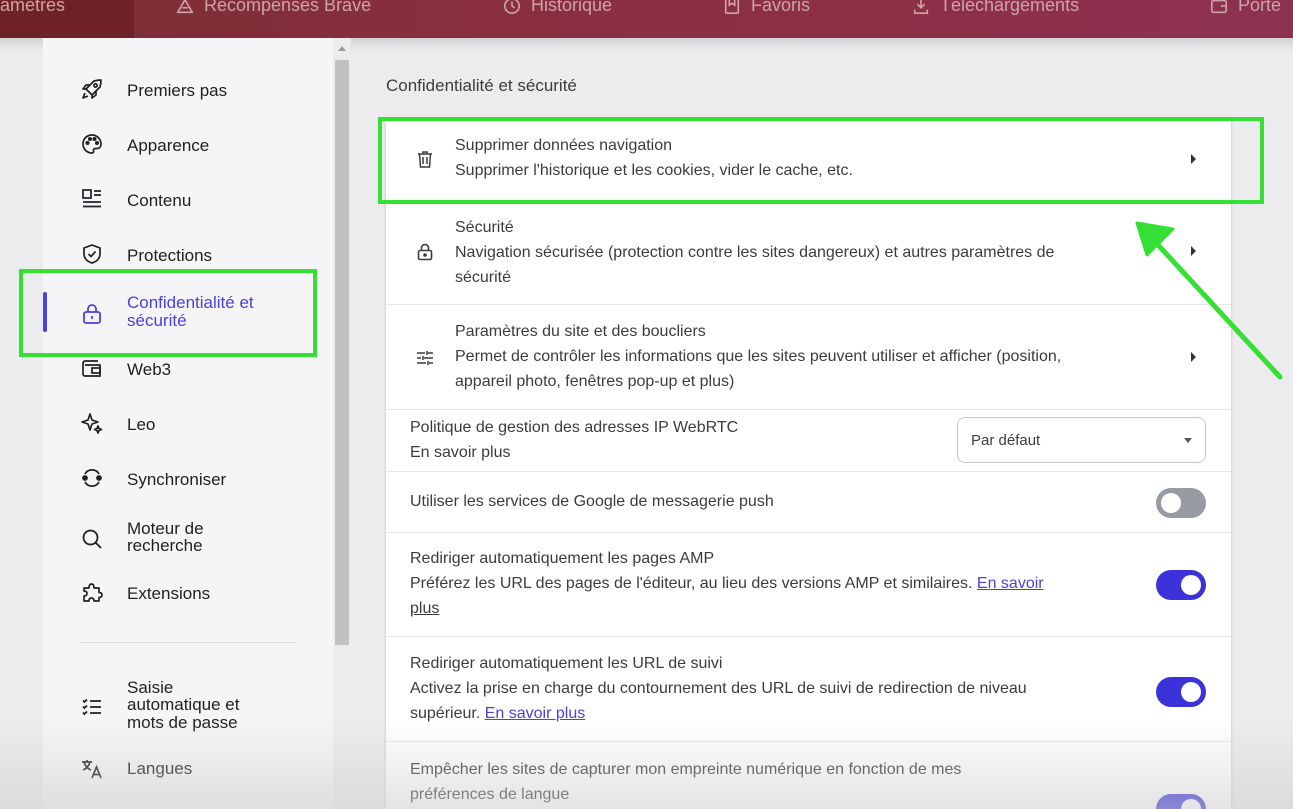  I want to click on sidebar-item-protections: Protections, so click(188, 254).